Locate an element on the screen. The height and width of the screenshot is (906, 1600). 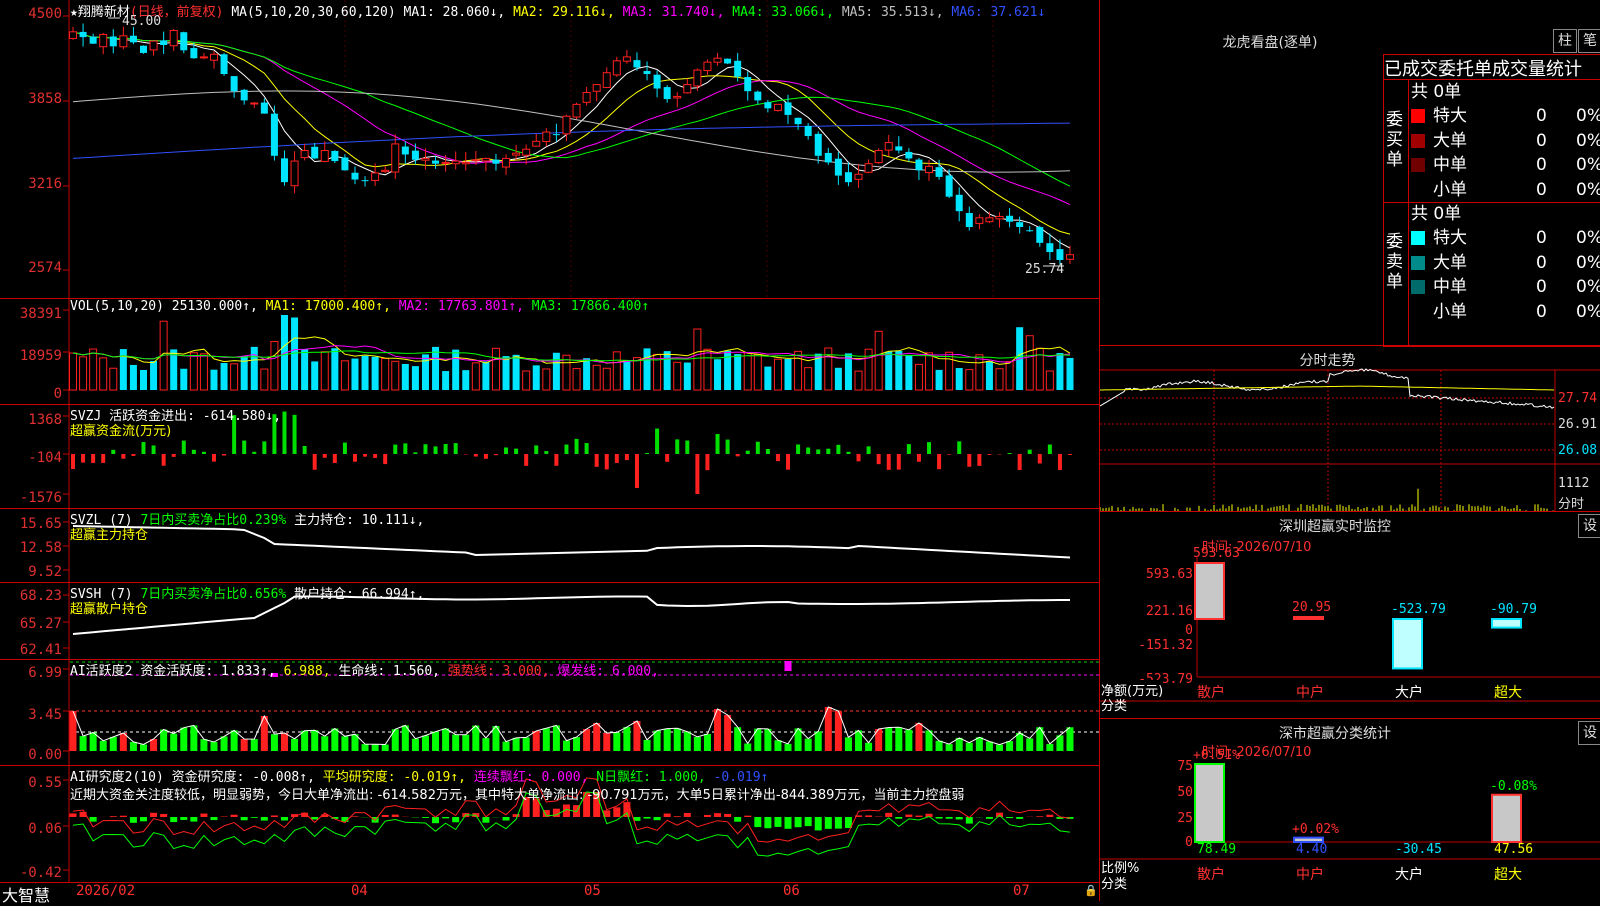
ss-x-title: 分类 is located at coordinates (1114, 882).